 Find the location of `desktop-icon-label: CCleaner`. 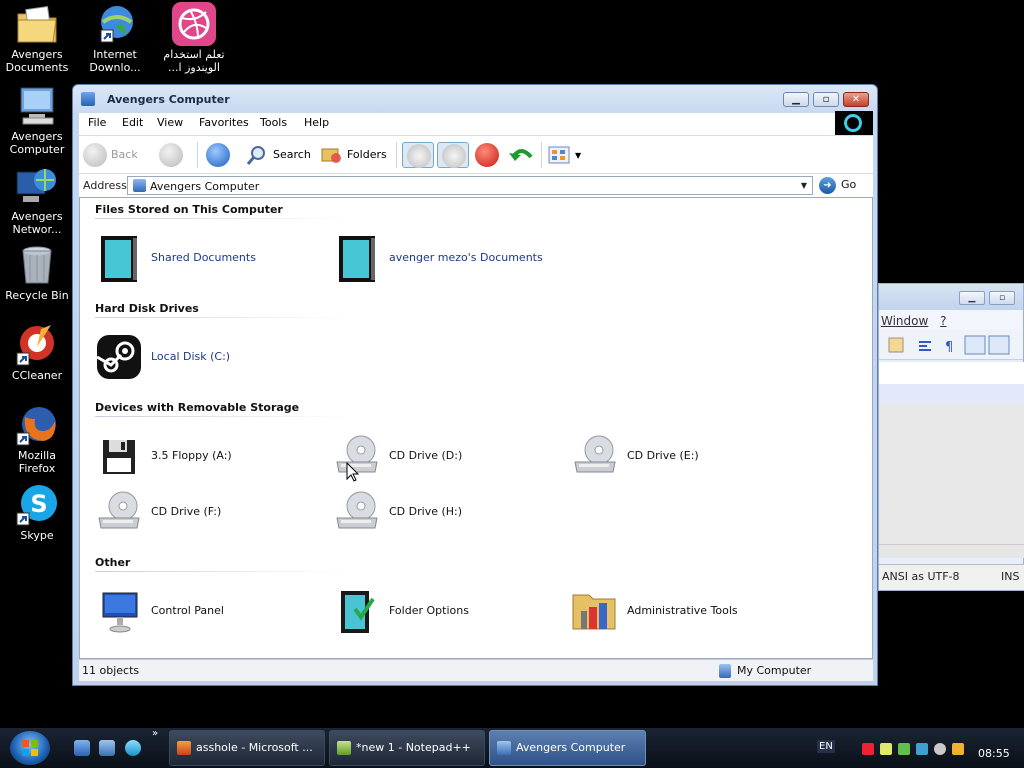

desktop-icon-label: CCleaner is located at coordinates (37, 375).